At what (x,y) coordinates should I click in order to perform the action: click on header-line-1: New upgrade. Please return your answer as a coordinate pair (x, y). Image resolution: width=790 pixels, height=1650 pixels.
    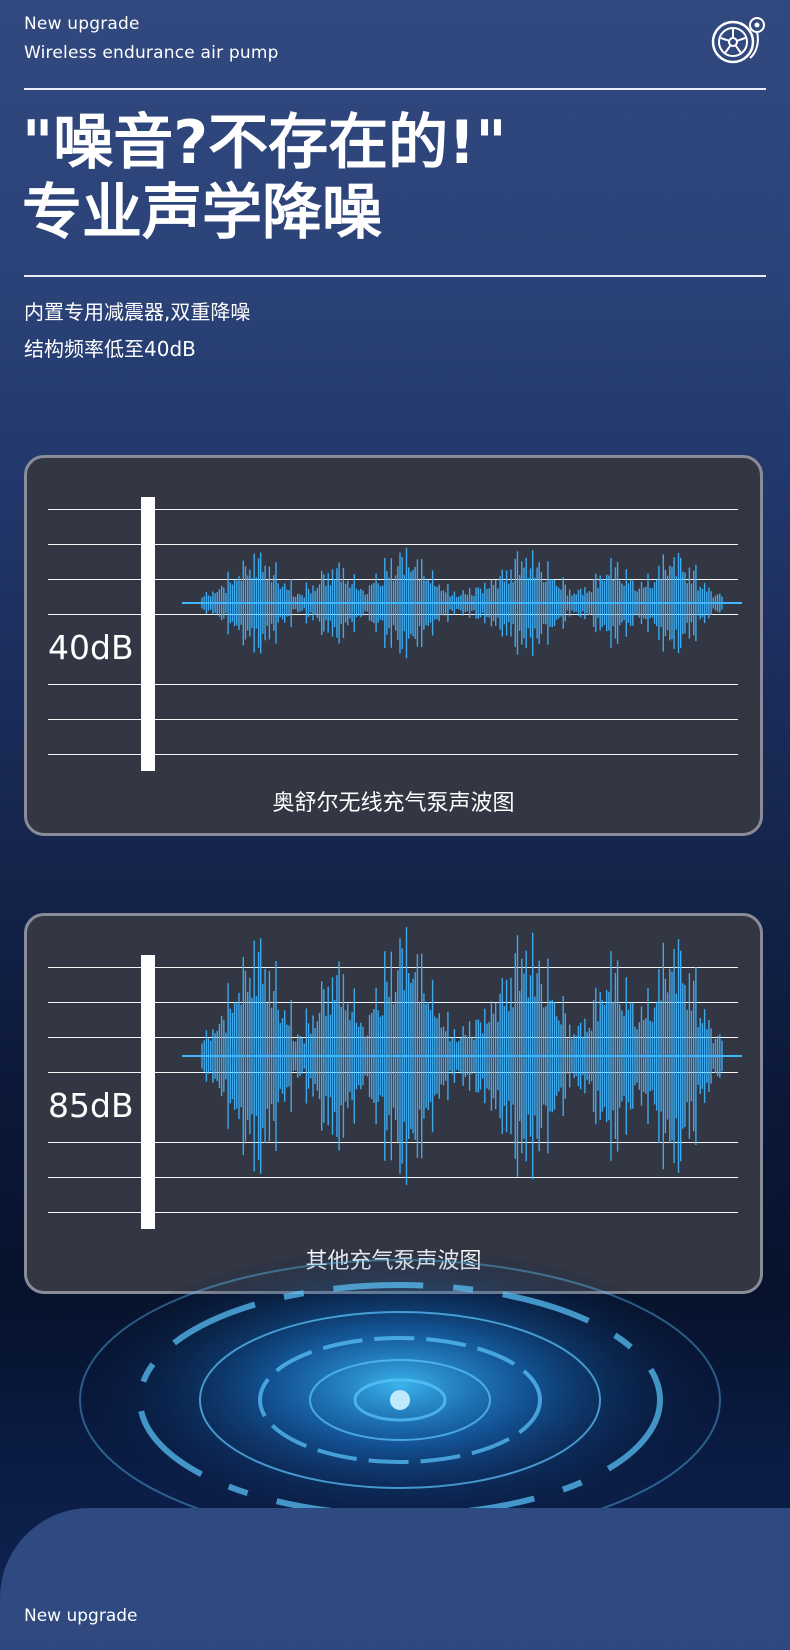
    Looking at the image, I should click on (82, 24).